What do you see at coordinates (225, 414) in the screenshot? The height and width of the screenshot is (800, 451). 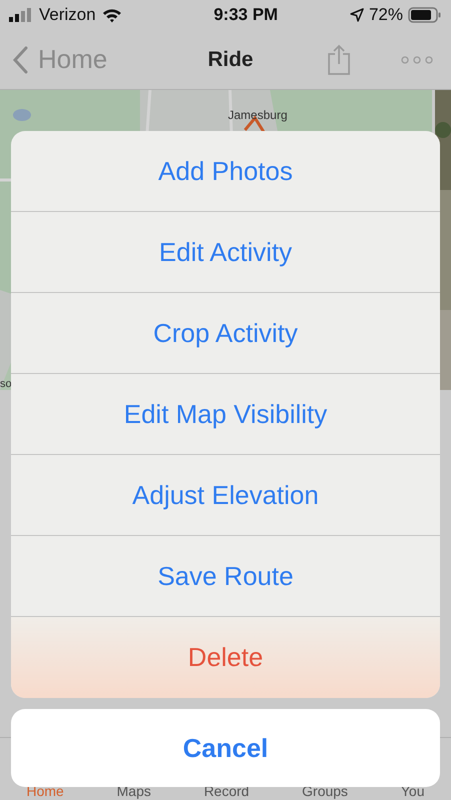 I see `action-item: Edit Map Visibility` at bounding box center [225, 414].